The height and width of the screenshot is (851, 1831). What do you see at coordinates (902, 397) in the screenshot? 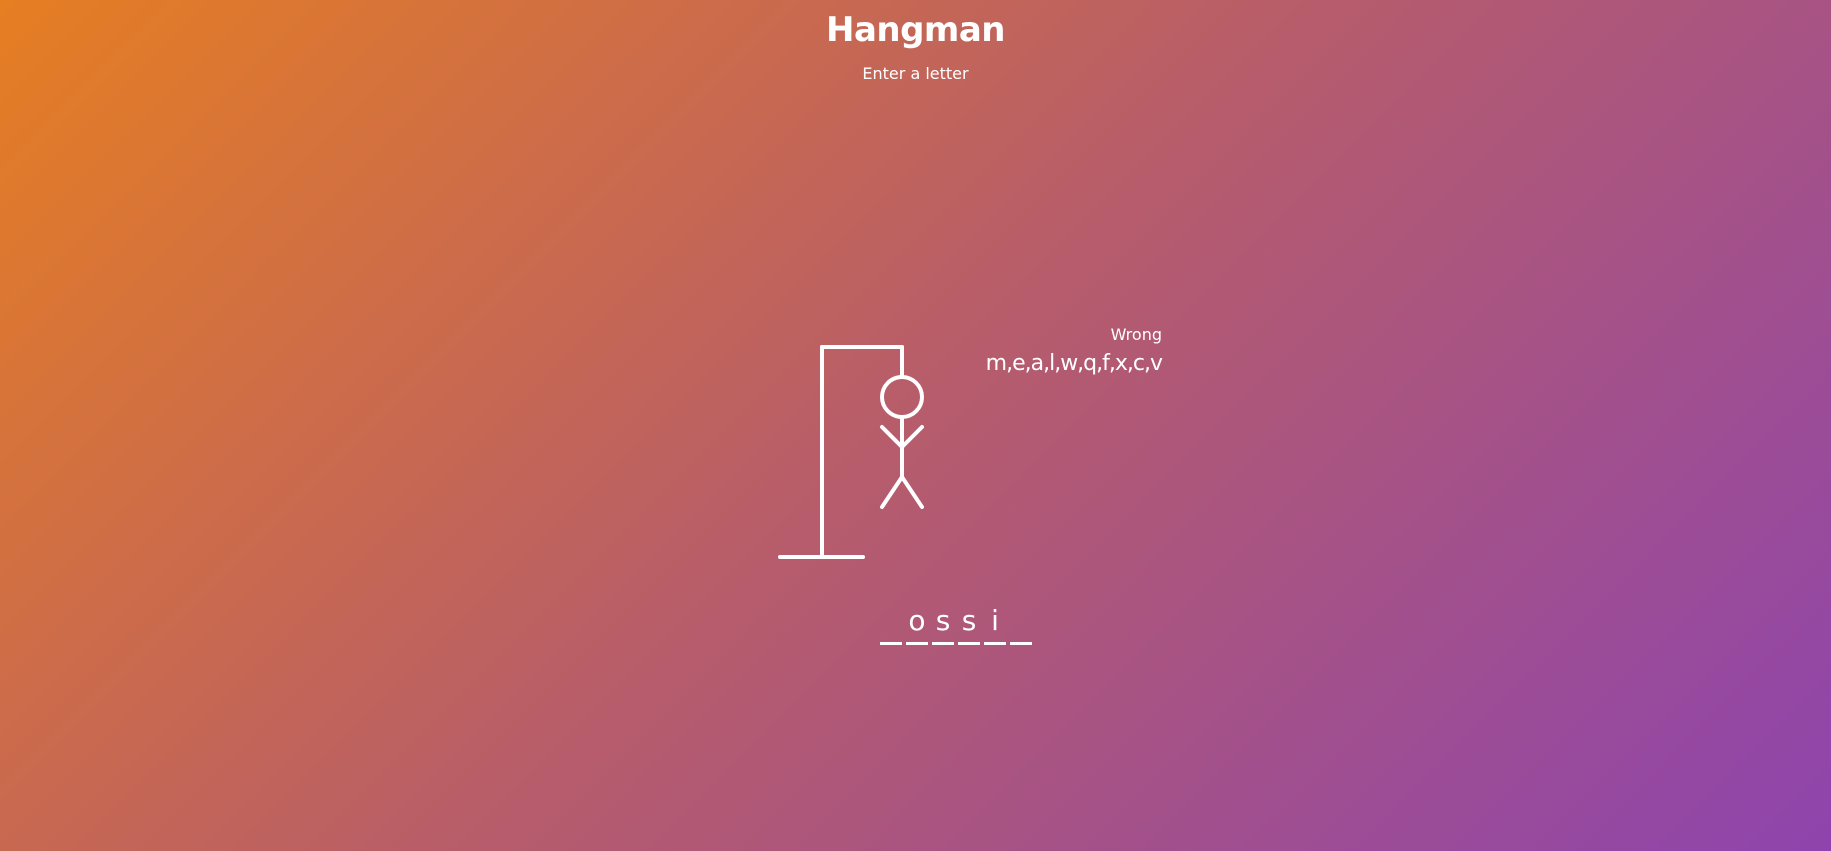
I see `hangman-head` at bounding box center [902, 397].